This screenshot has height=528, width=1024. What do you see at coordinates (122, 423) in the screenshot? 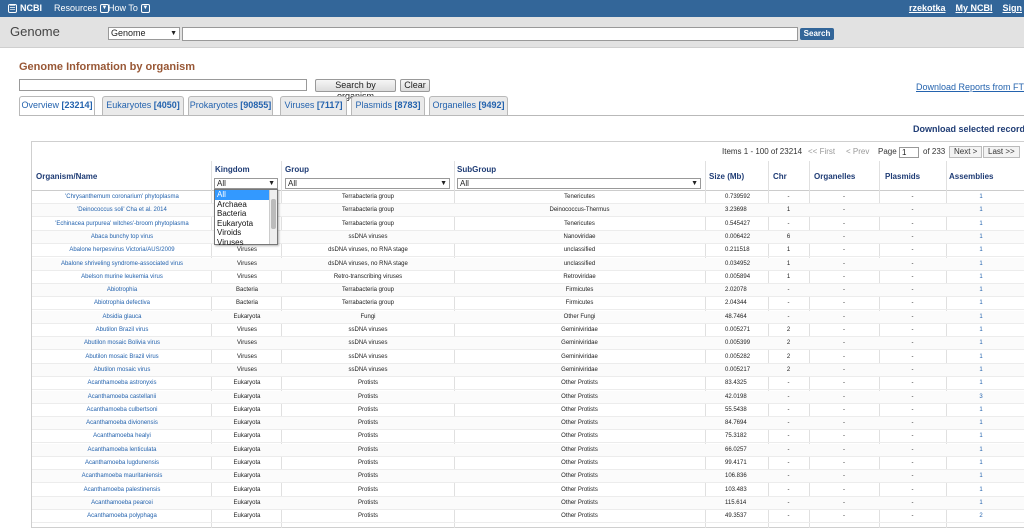
I see `organism-cell: Acanthamoeba divionensis` at bounding box center [122, 423].